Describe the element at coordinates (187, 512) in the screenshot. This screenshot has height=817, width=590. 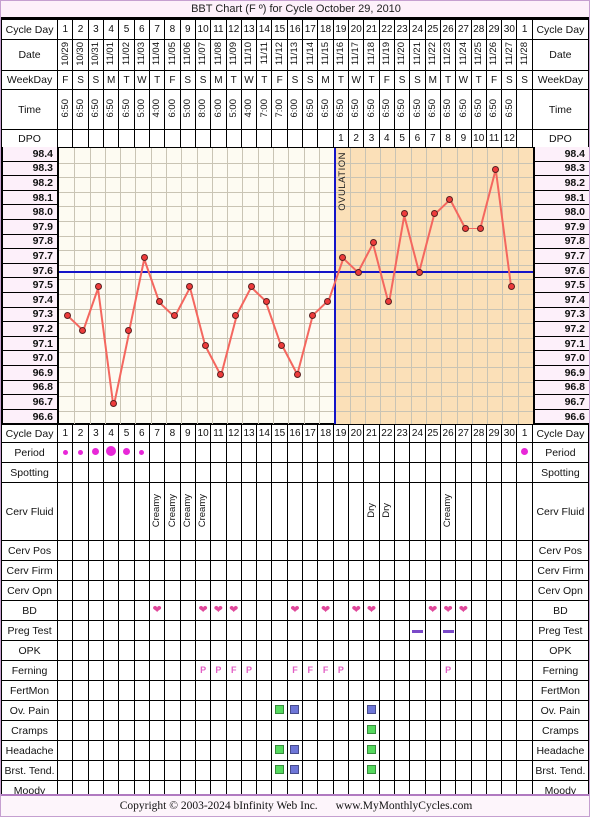
I see `cerv-fluid-cell: Creamy` at that location.